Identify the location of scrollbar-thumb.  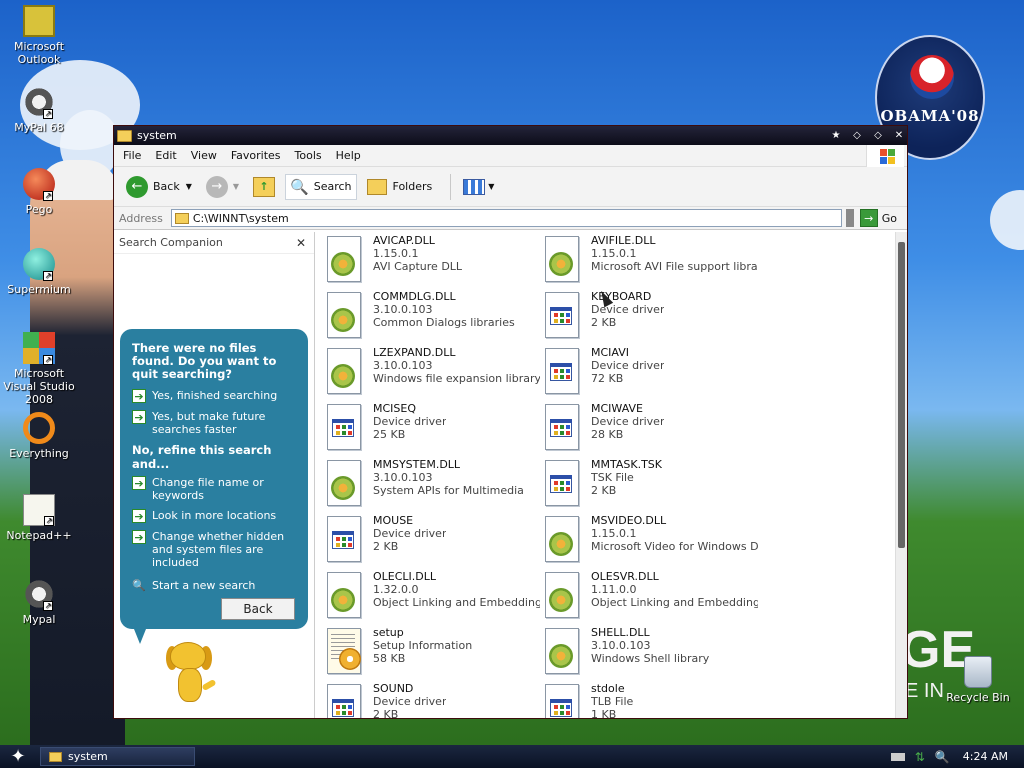
(901, 395).